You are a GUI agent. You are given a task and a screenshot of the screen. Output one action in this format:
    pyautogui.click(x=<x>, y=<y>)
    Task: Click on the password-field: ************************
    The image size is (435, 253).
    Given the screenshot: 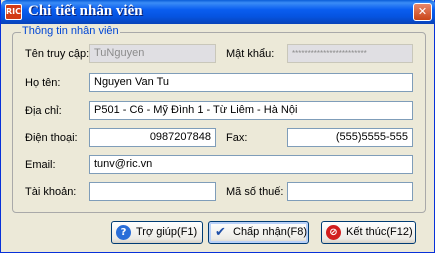 What is the action you would take?
    pyautogui.click(x=350, y=53)
    